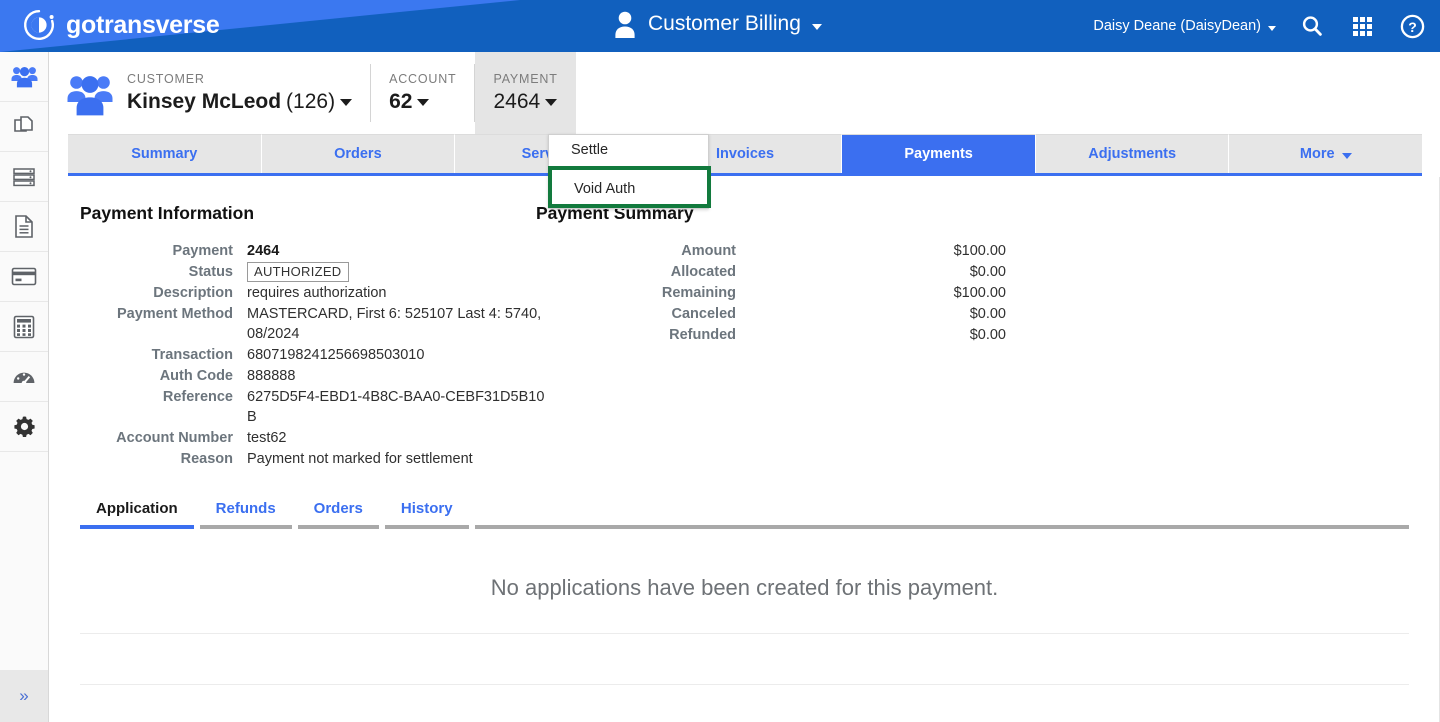 Image resolution: width=1440 pixels, height=722 pixels. What do you see at coordinates (698, 293) in the screenshot?
I see `row-key: Remaining` at bounding box center [698, 293].